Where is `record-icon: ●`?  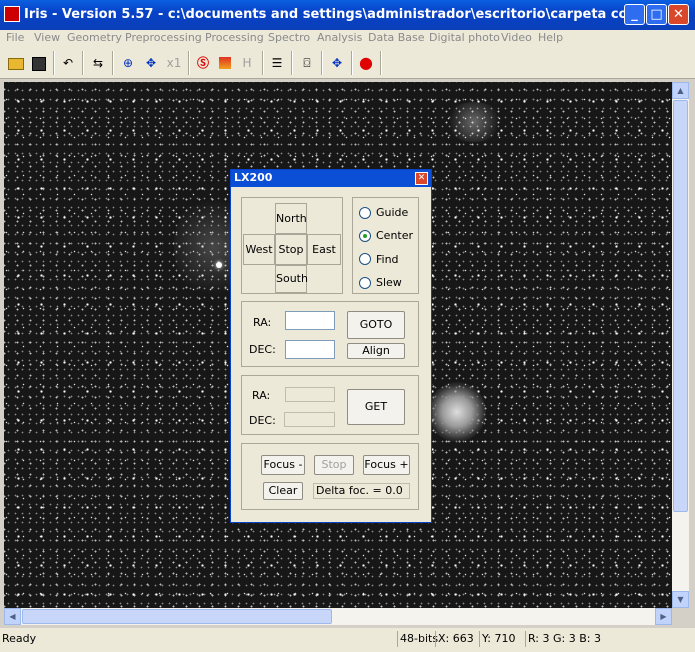 record-icon: ● is located at coordinates (366, 62).